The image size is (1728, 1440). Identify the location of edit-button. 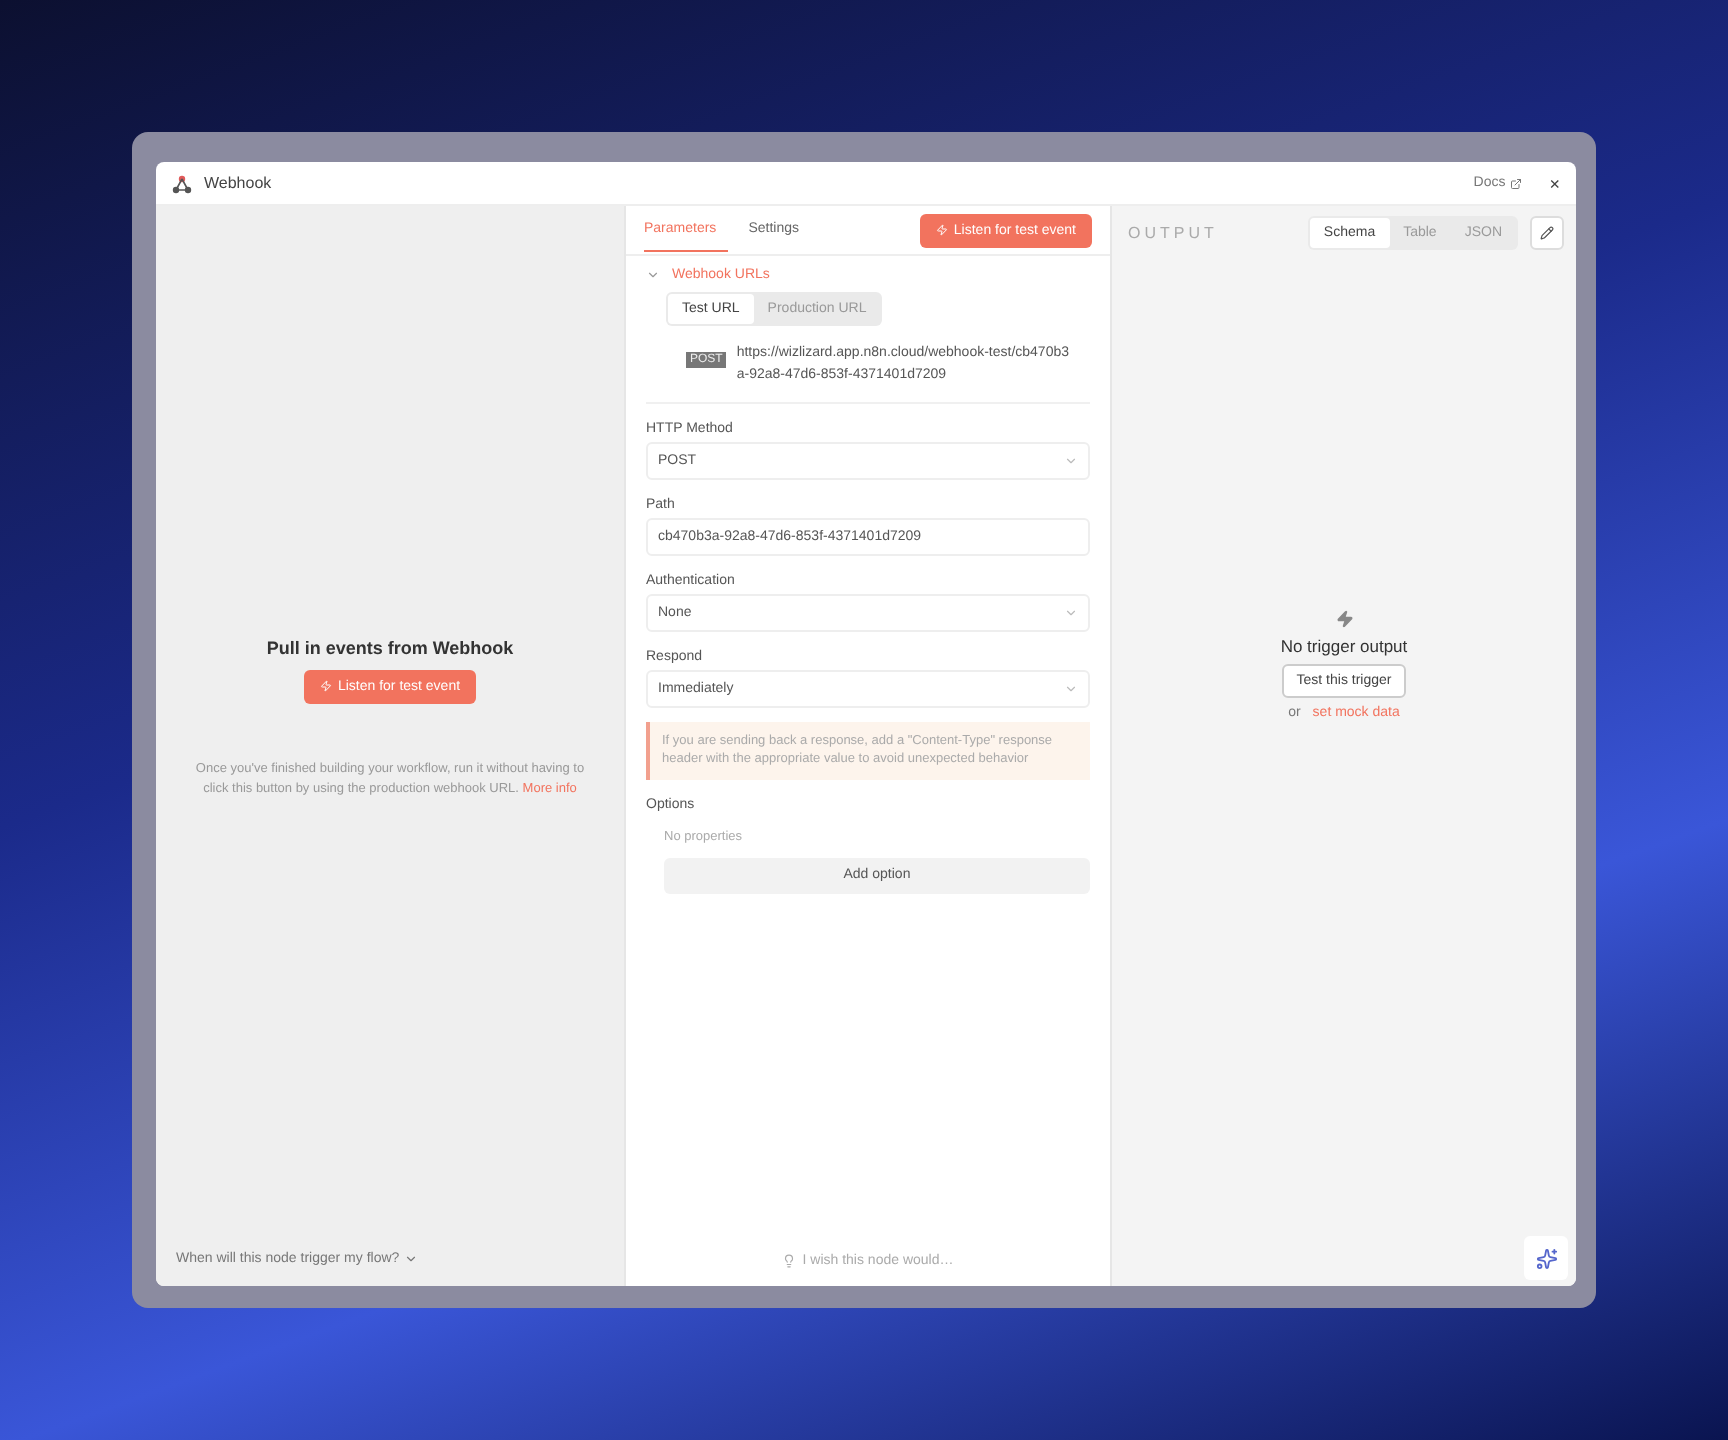
(1547, 232).